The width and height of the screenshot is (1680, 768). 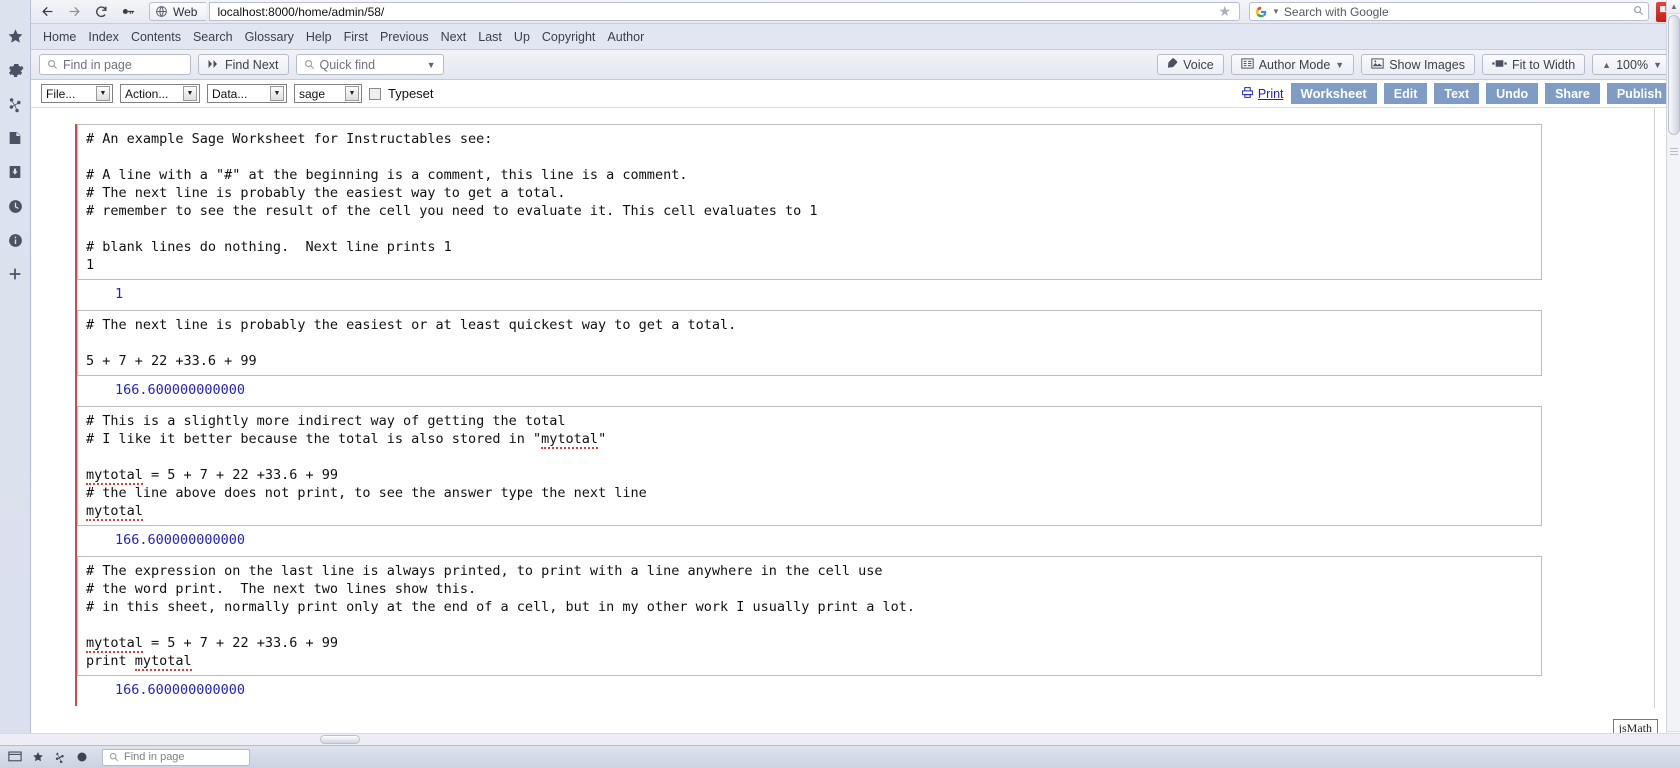 What do you see at coordinates (128, 12) in the screenshot?
I see `key-icon` at bounding box center [128, 12].